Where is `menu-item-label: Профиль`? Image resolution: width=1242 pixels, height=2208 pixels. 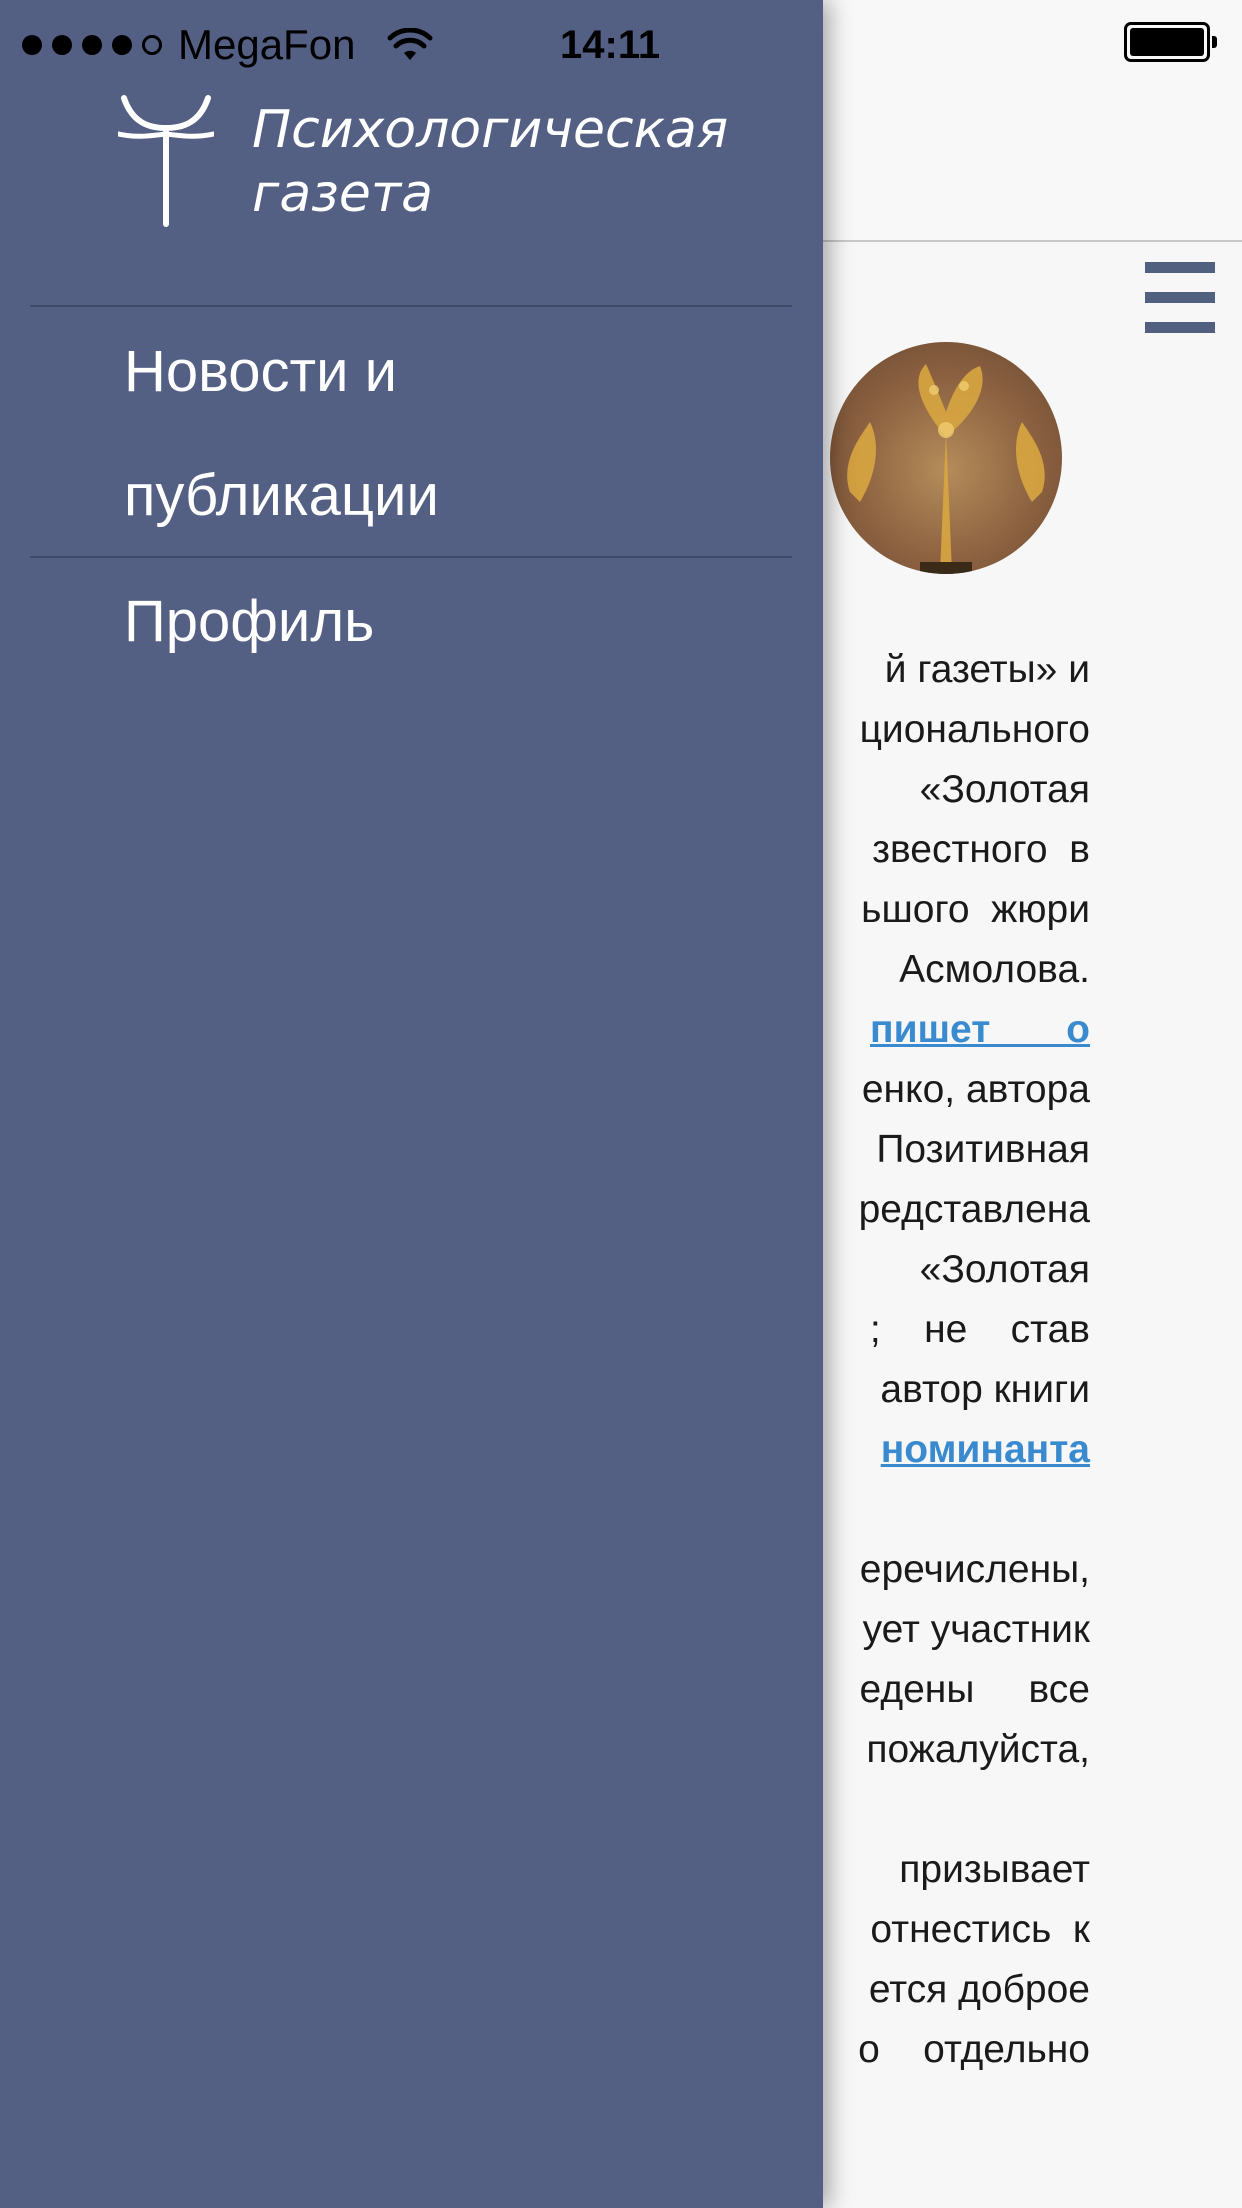
menu-item-label: Профиль is located at coordinates (249, 621).